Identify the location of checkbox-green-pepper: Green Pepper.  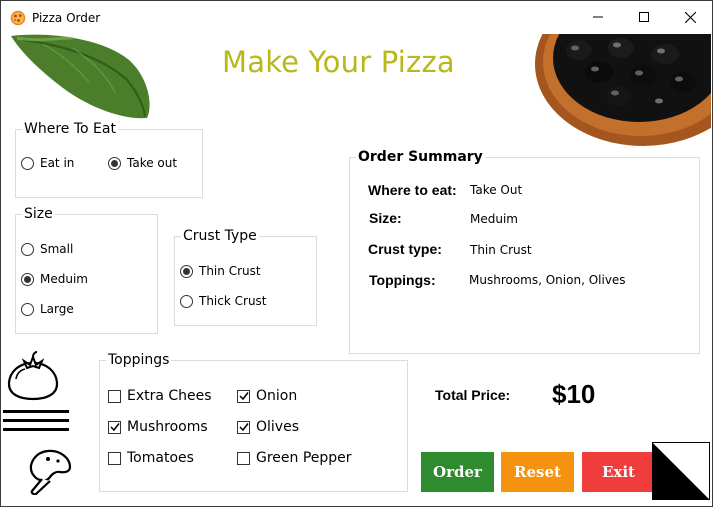
(294, 458).